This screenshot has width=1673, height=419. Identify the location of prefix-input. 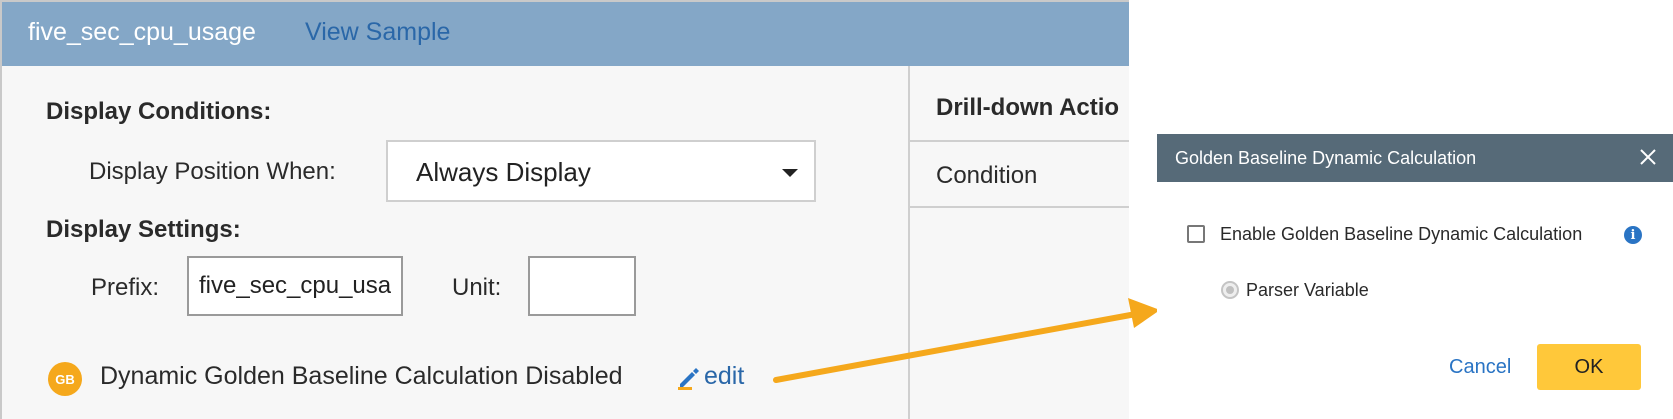
(295, 286).